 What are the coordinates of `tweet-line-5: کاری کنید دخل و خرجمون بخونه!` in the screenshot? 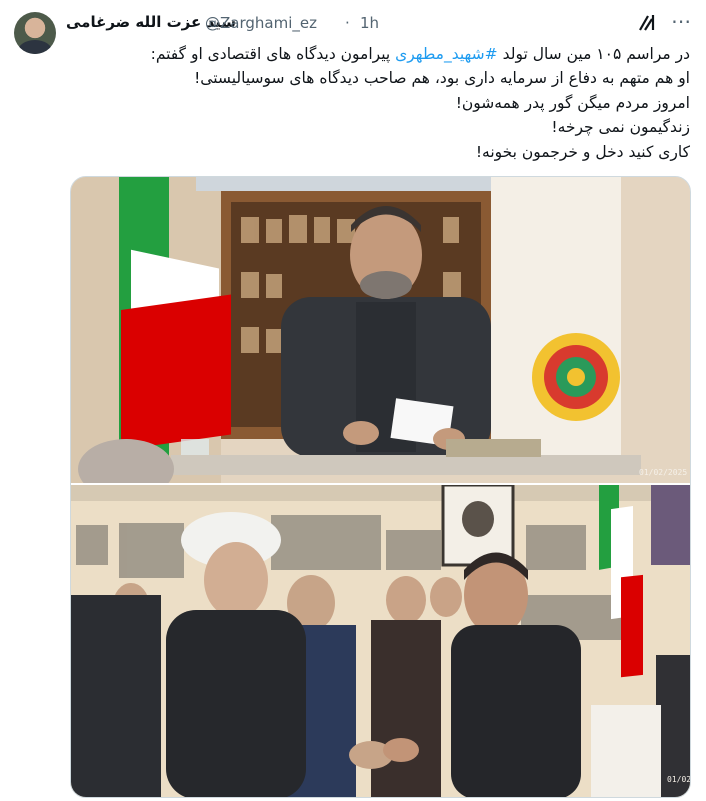 It's located at (582, 151).